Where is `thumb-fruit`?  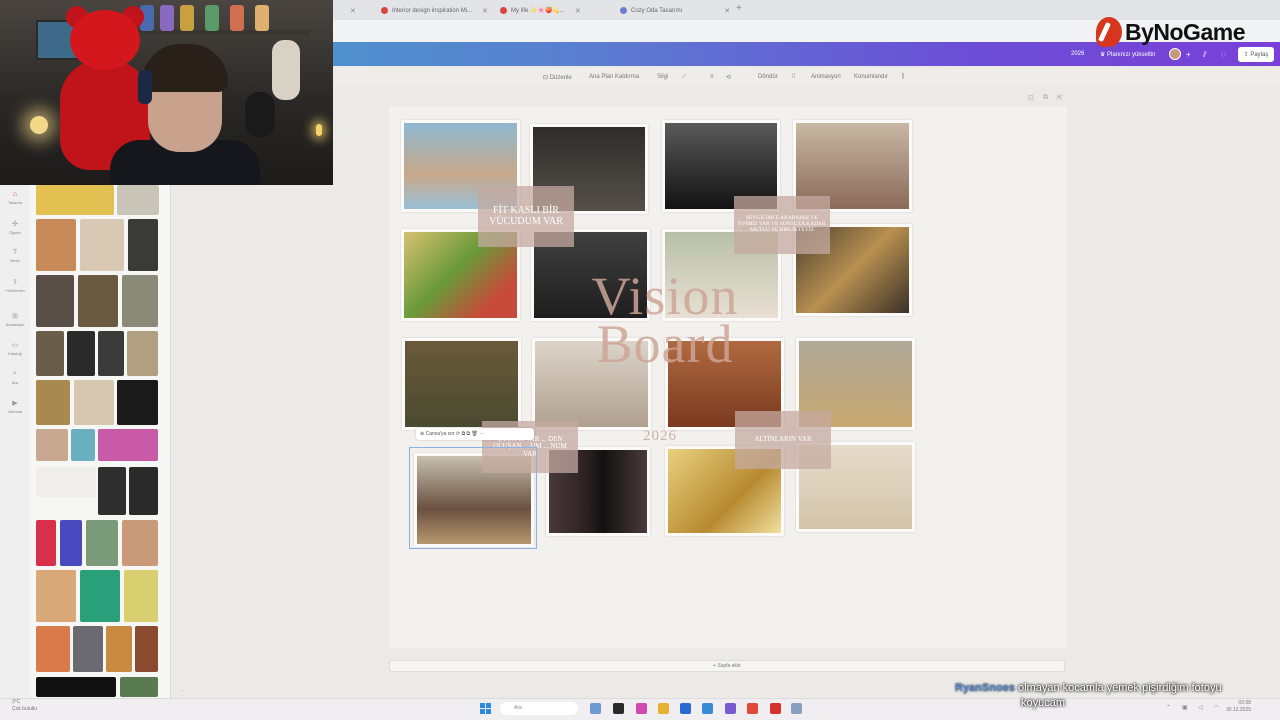
thumb-fruit is located at coordinates (53, 649).